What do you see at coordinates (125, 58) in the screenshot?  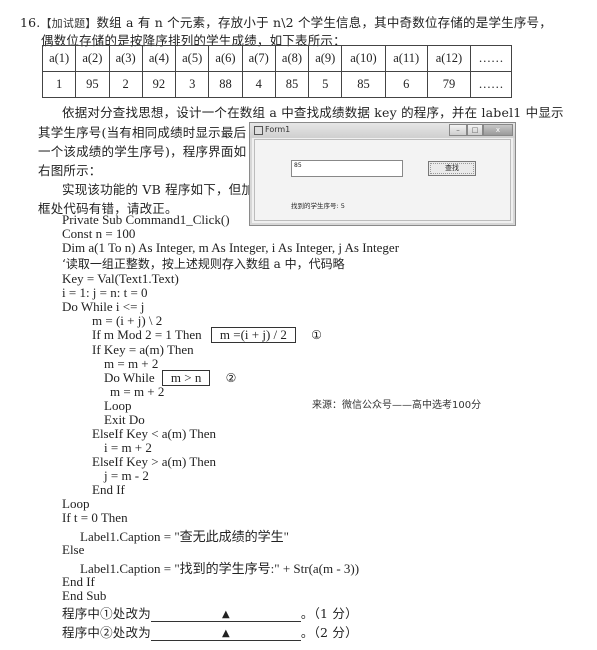 I see `array-header-cell: a(3)` at bounding box center [125, 58].